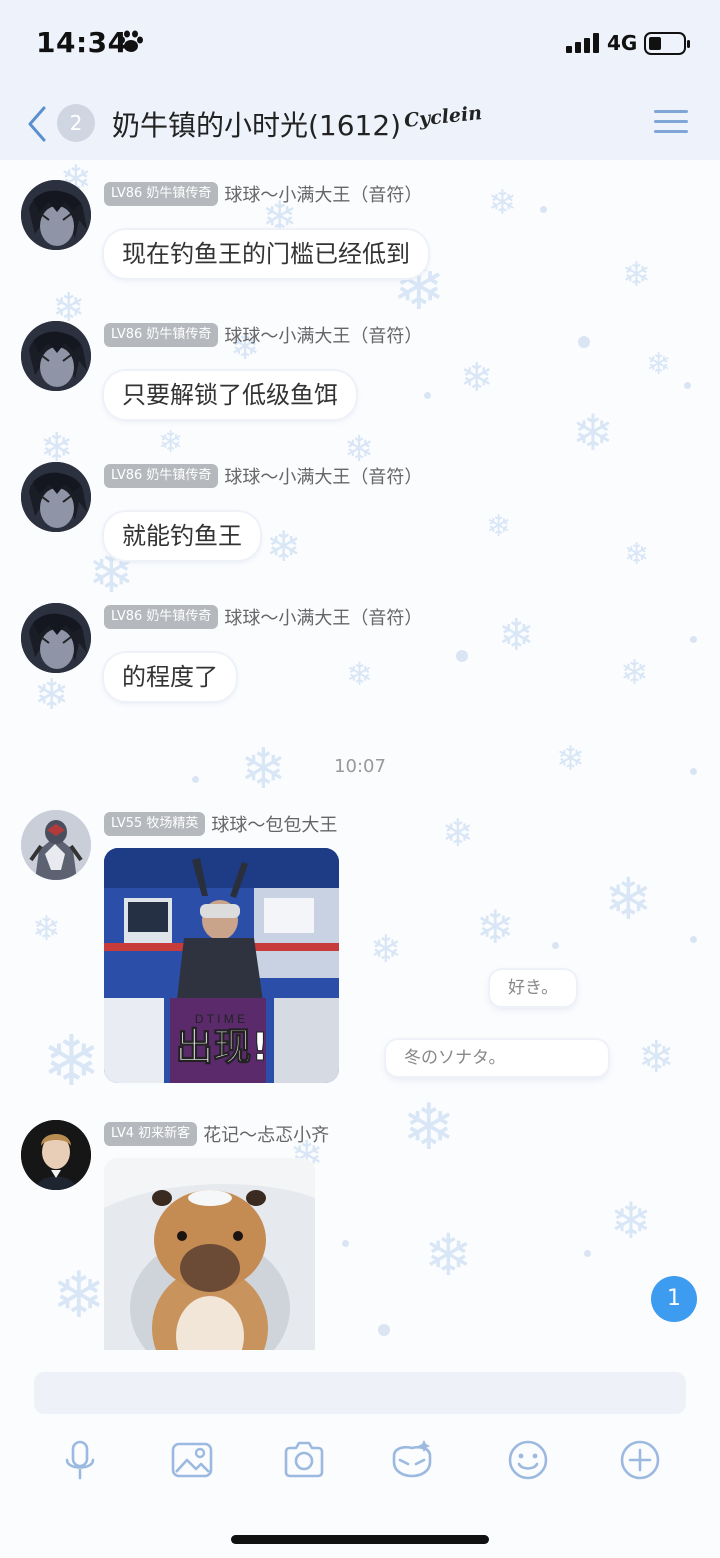  What do you see at coordinates (220, 1019) in the screenshot?
I see `sticker-box-text: D T I M E` at bounding box center [220, 1019].